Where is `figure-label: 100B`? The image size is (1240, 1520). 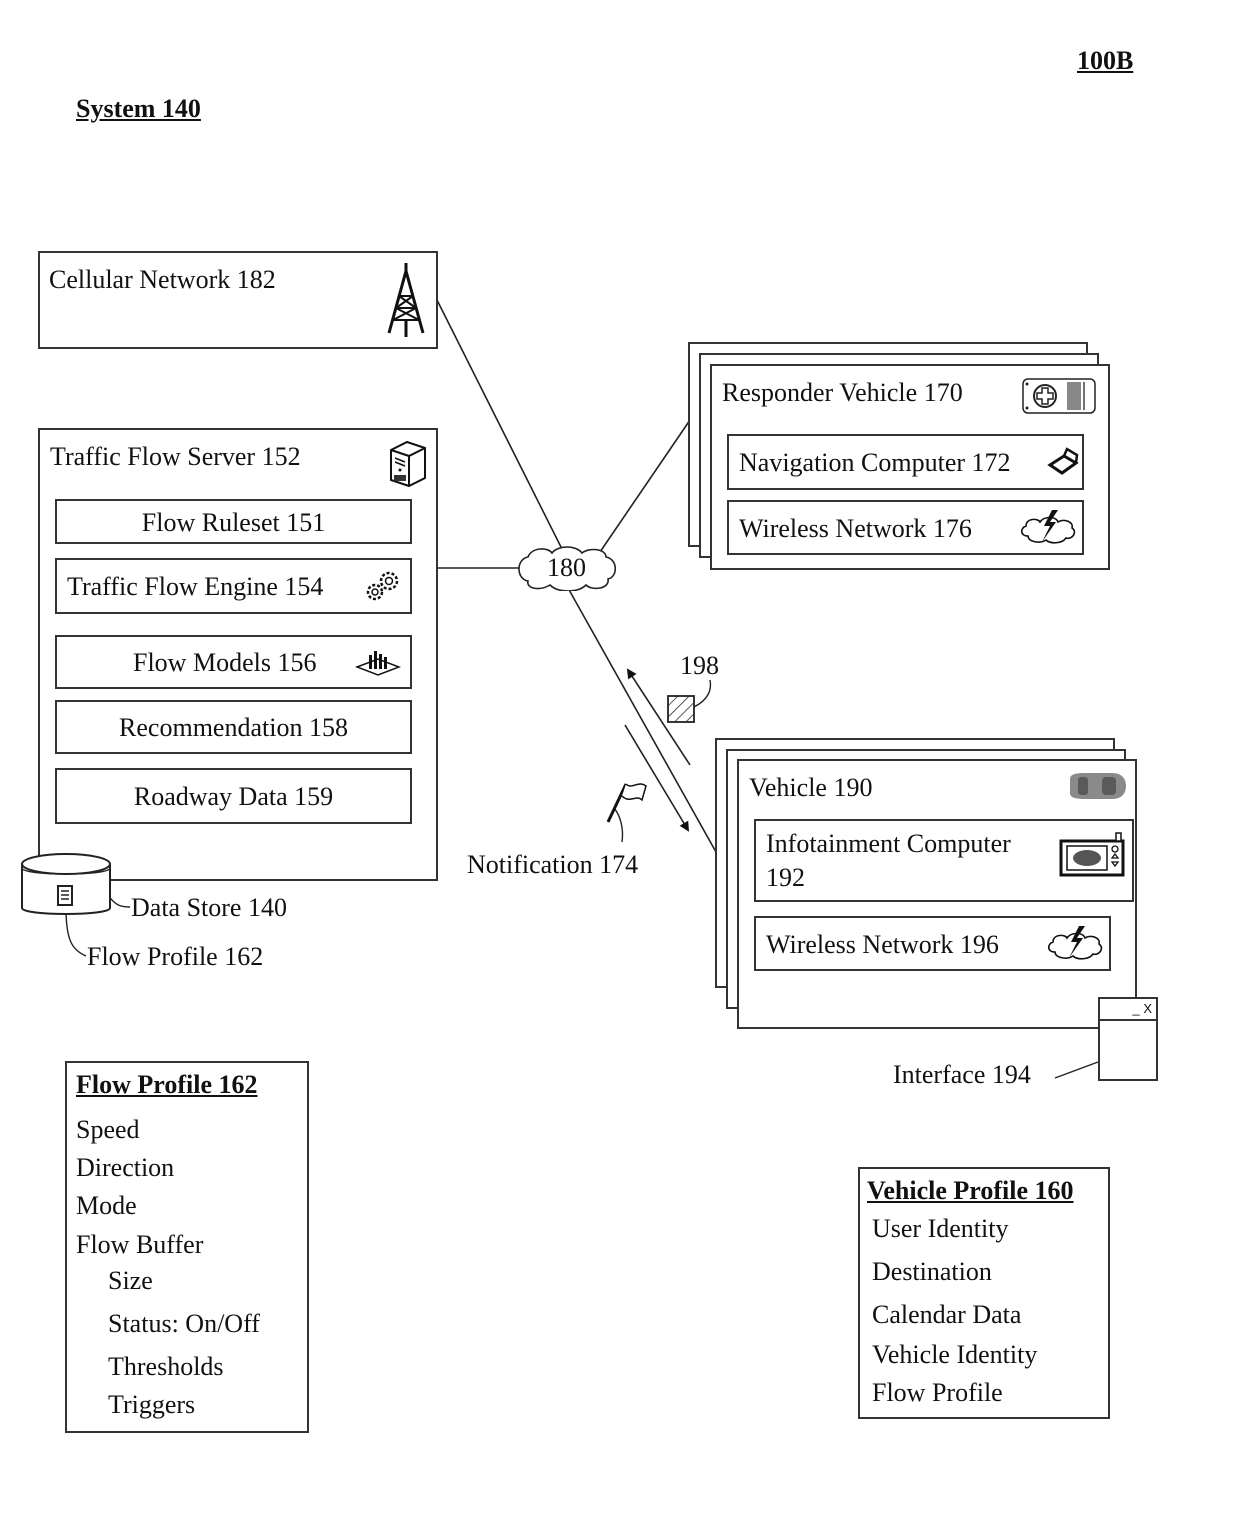
figure-label: 100B is located at coordinates (1105, 60).